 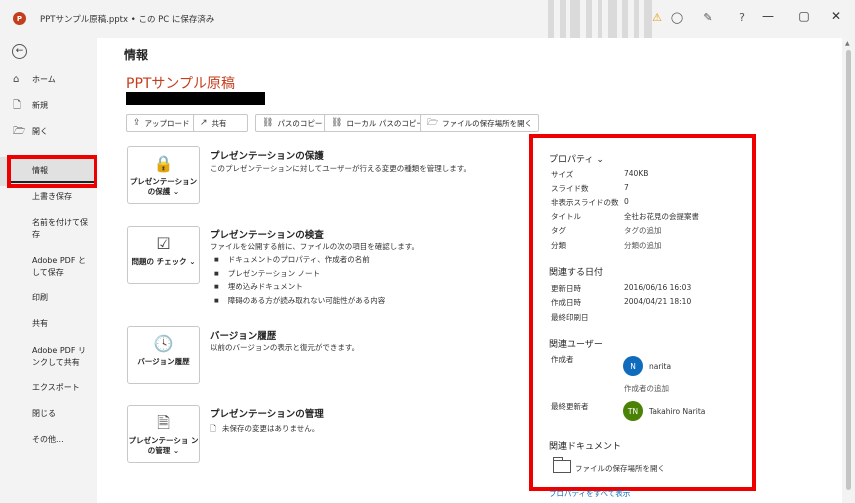 I want to click on inspect-title: プレゼンテーションの検査, so click(x=267, y=235).